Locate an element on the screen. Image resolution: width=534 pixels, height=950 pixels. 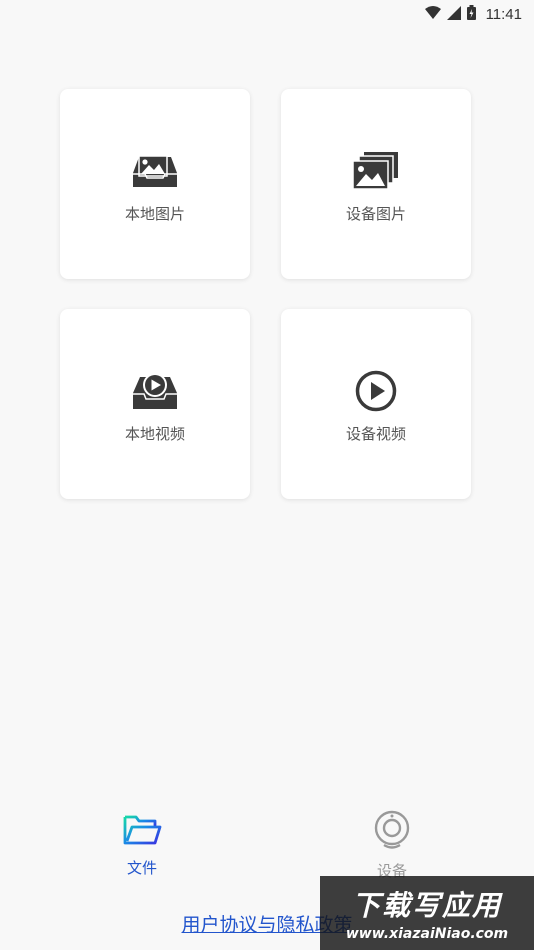
device-video-card: 设备视频 is located at coordinates (376, 404).